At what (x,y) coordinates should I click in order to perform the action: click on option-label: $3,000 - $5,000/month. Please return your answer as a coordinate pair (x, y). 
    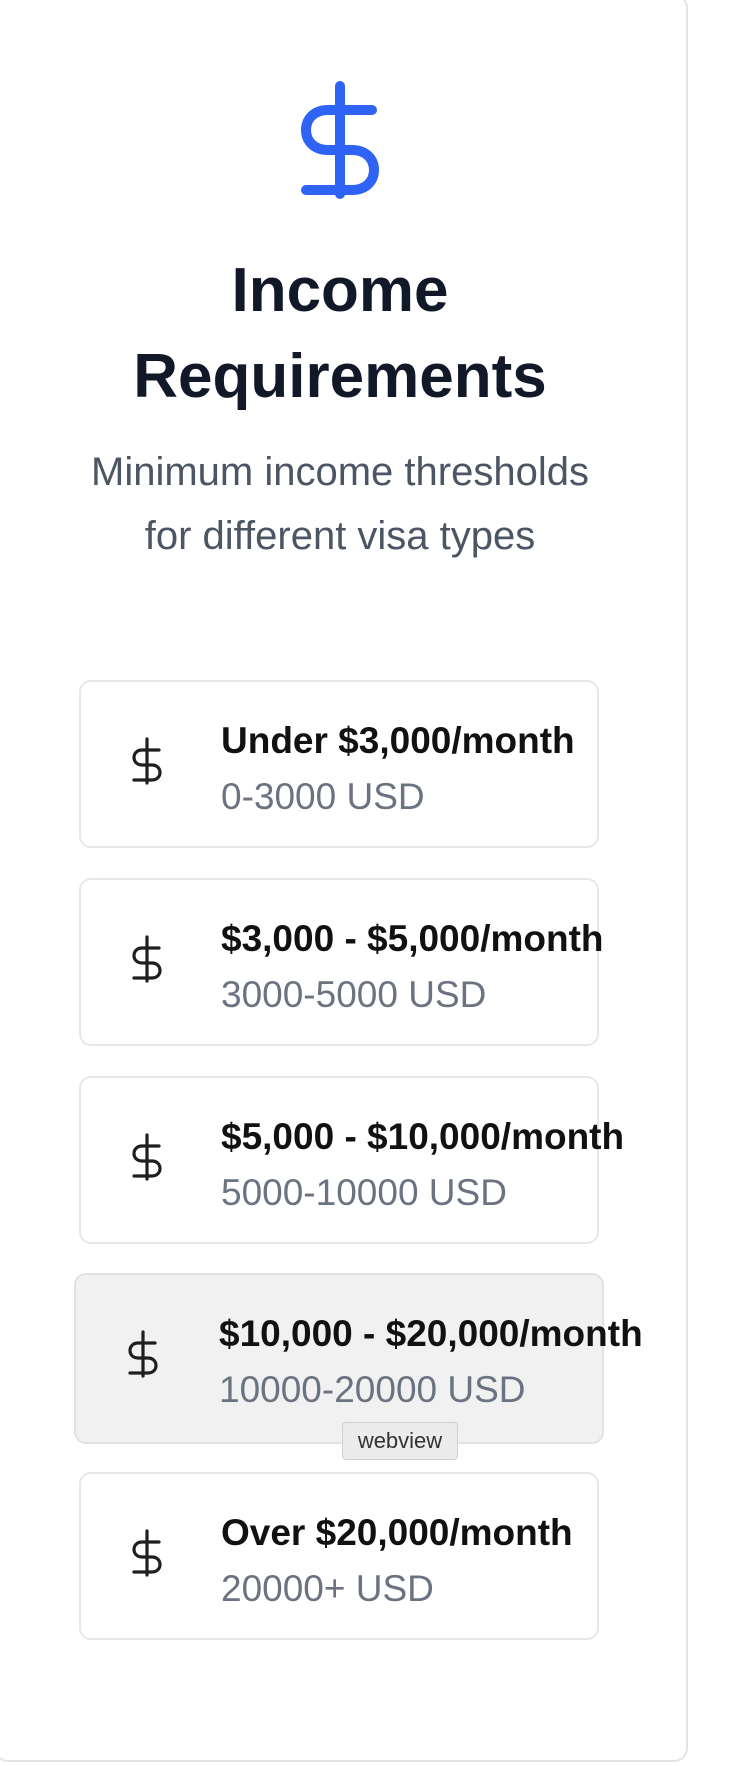
    Looking at the image, I should click on (412, 938).